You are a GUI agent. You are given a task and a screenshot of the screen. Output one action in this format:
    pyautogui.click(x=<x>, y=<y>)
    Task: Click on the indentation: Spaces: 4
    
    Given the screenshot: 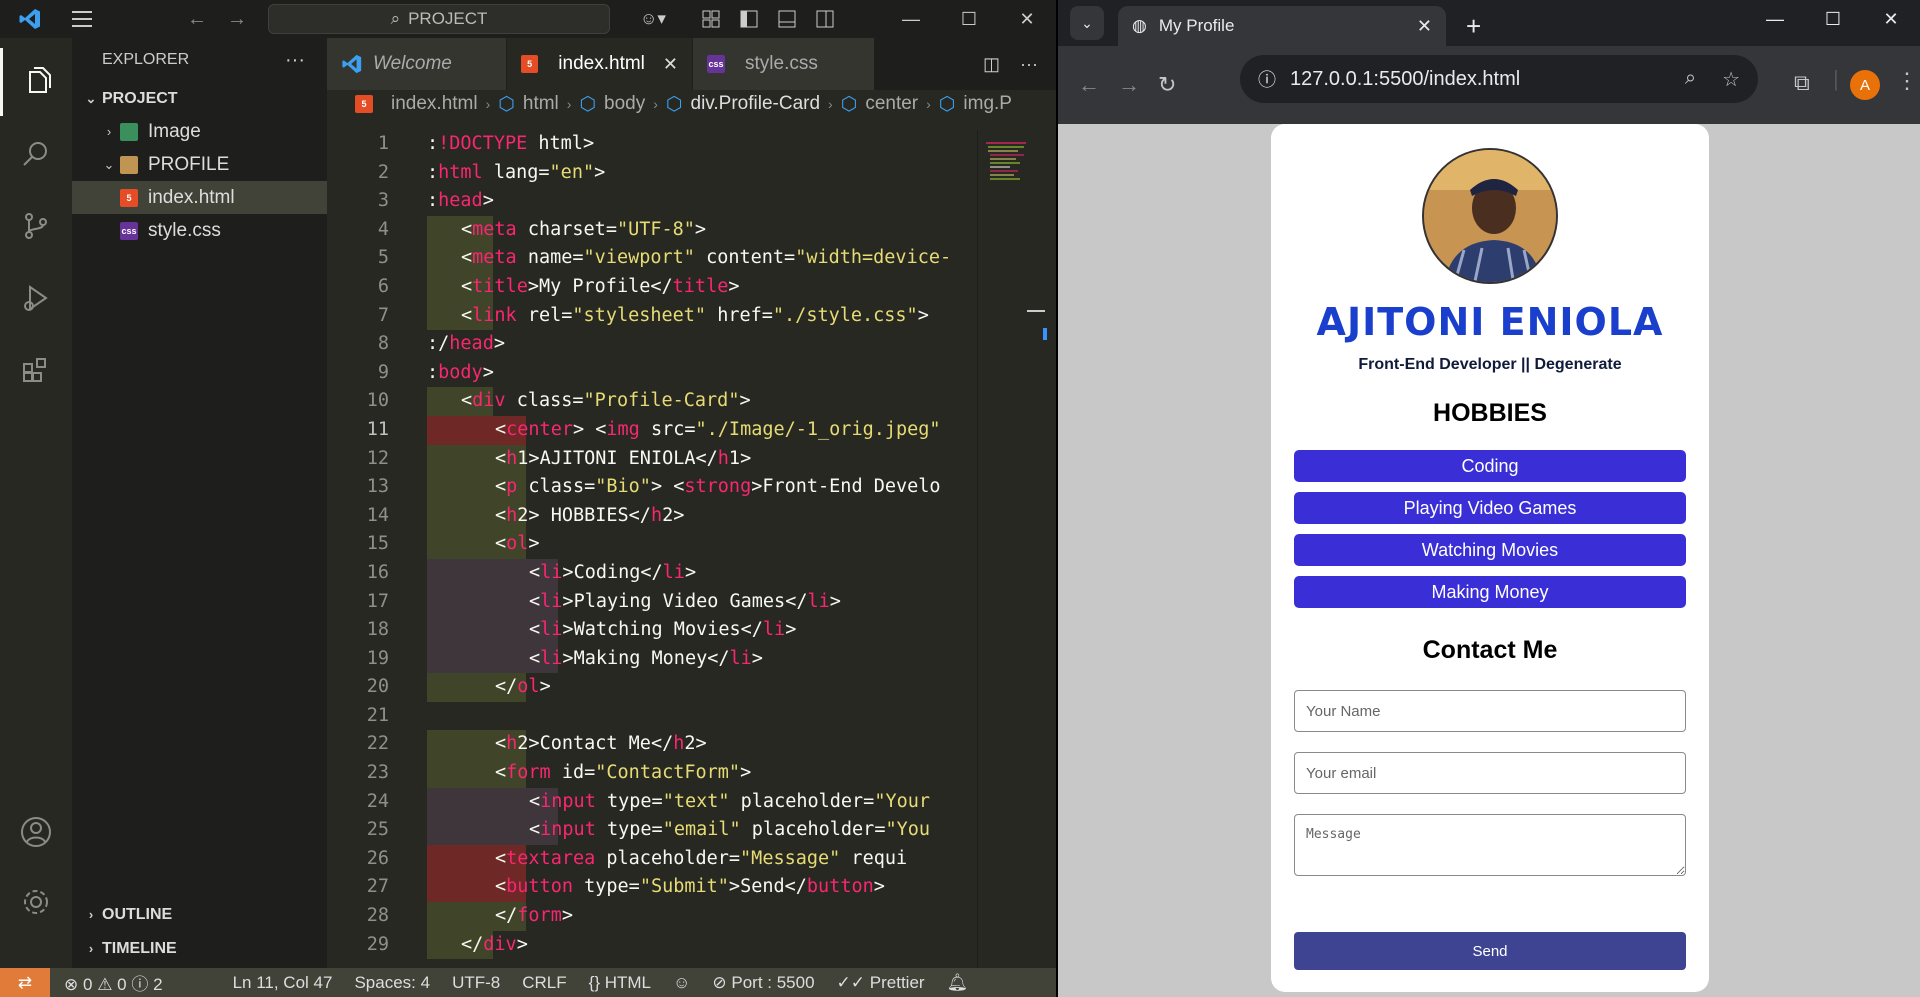 What is the action you would take?
    pyautogui.click(x=392, y=983)
    